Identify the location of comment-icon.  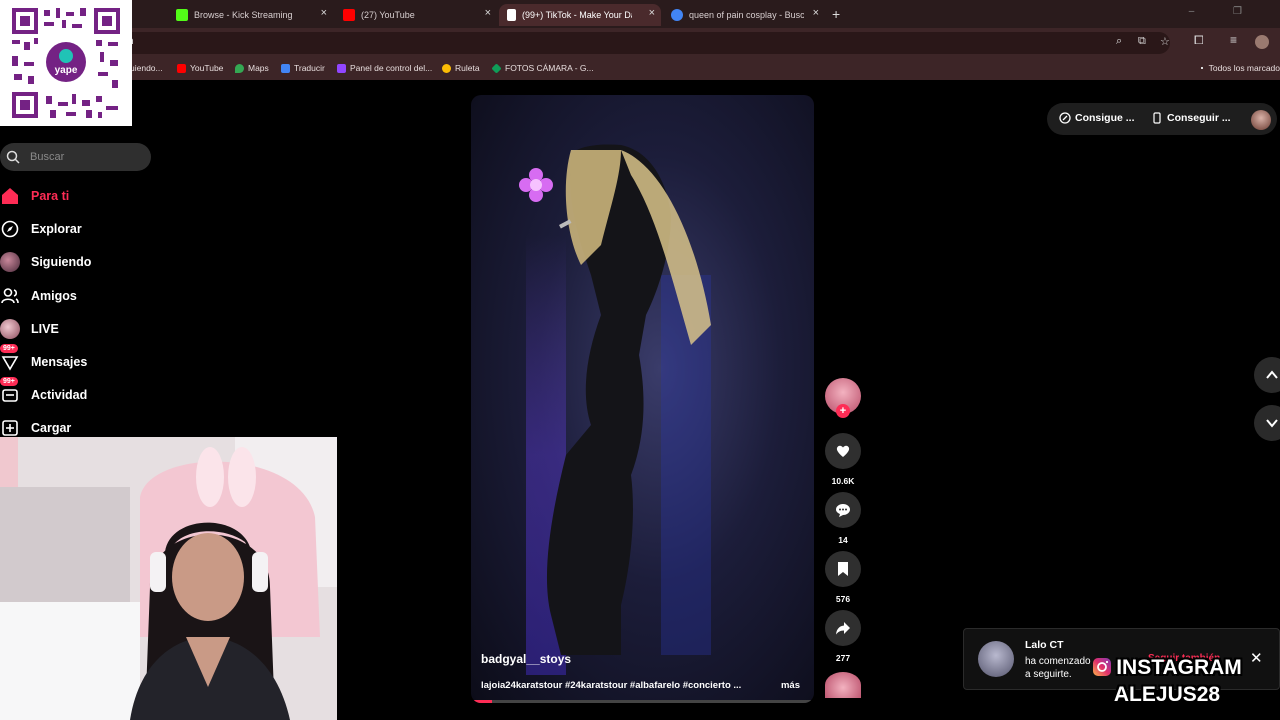
(843, 510).